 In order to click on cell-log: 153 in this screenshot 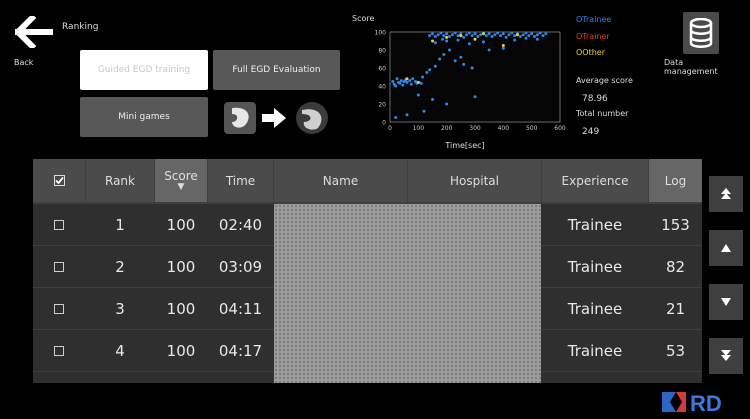, I will do `click(675, 224)`.